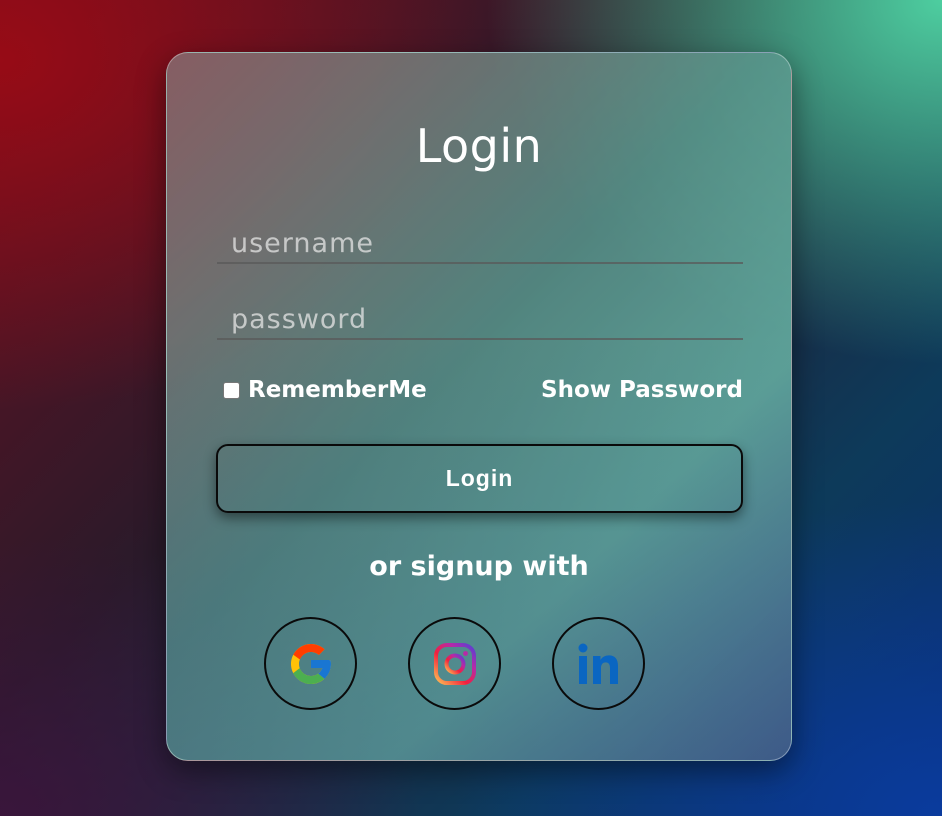  I want to click on login-button: Login, so click(479, 478).